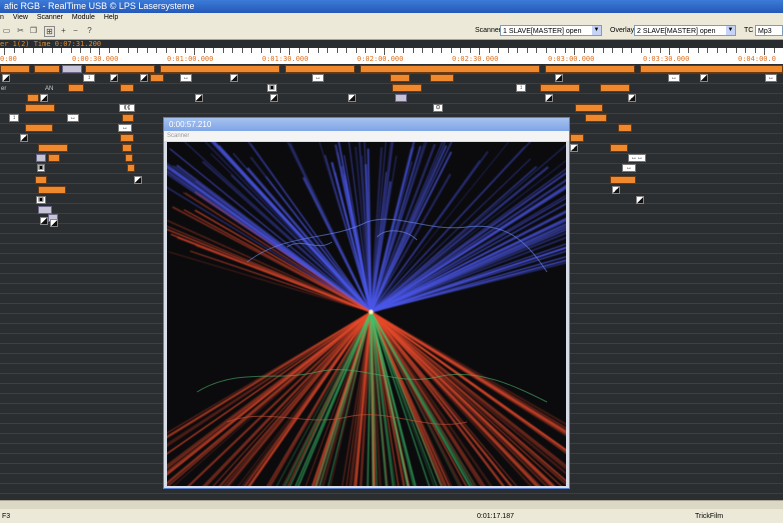 The height and width of the screenshot is (523, 783). I want to click on remove-icon: −, so click(75, 30).